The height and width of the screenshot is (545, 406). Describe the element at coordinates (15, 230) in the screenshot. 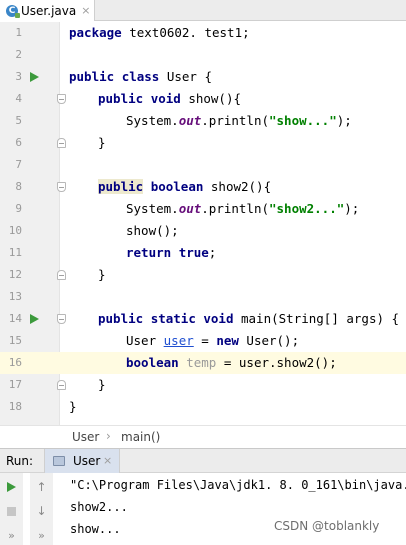

I see `line-number: 10` at that location.